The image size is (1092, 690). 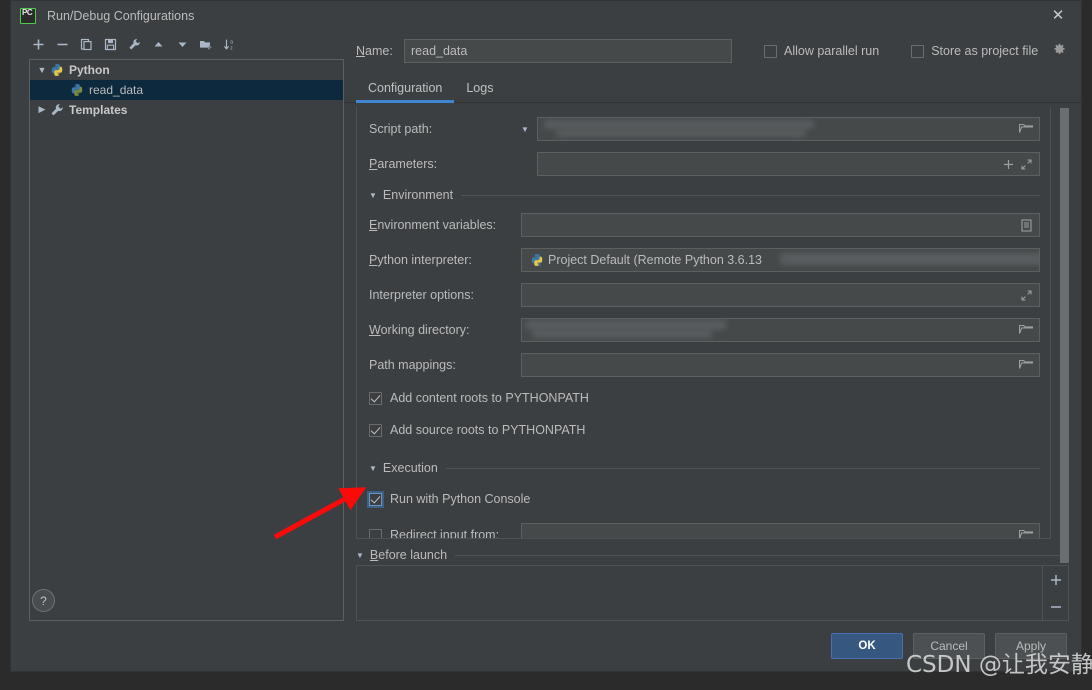 I want to click on working-directory-row: Working directory:, so click(x=704, y=330).